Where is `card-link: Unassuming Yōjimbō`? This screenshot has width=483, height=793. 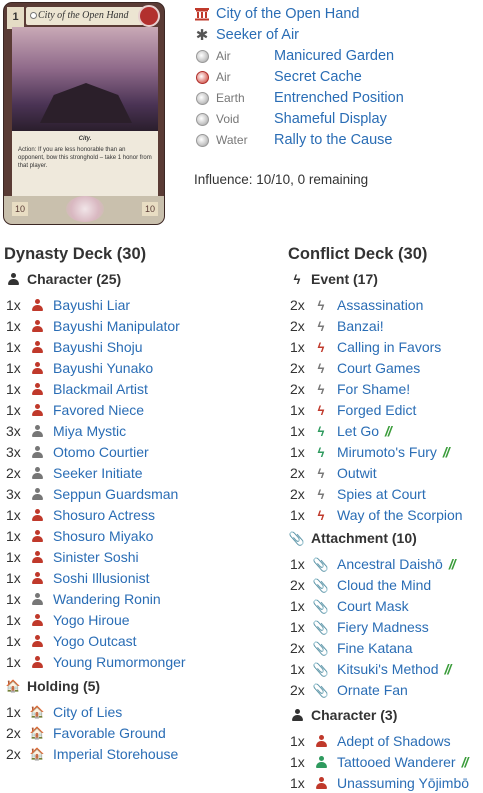 card-link: Unassuming Yōjimbō is located at coordinates (403, 783).